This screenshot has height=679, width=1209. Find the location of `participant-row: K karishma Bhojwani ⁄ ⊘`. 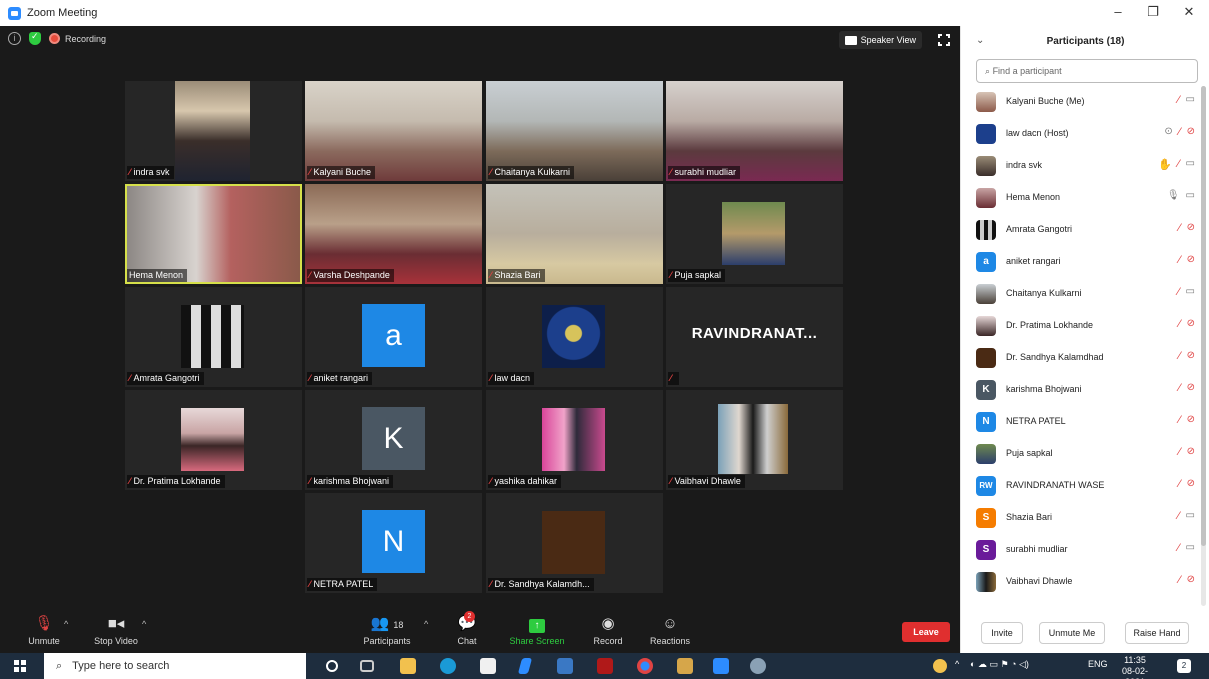

participant-row: K karishma Bhojwani ⁄ ⊘ is located at coordinates (1081, 390).